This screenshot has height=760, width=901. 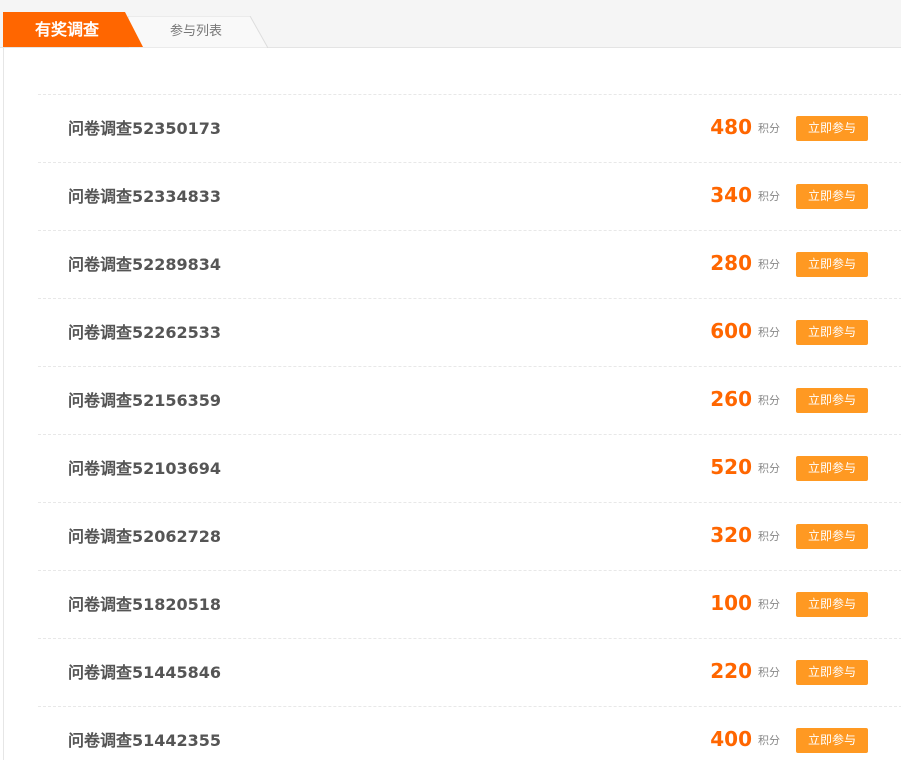 What do you see at coordinates (731, 195) in the screenshot?
I see `survey-points: 340` at bounding box center [731, 195].